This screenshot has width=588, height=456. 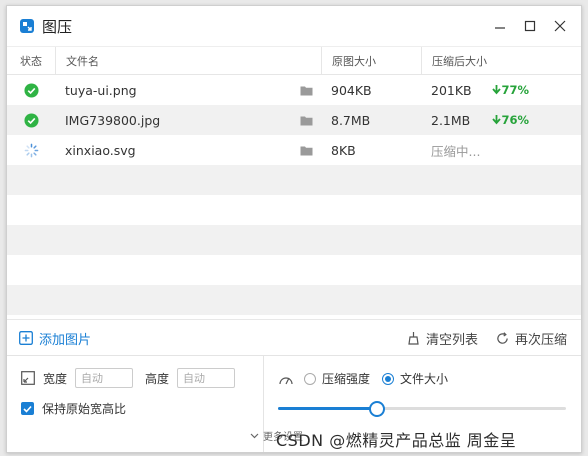 What do you see at coordinates (346, 379) in the screenshot?
I see `mode-strength-label: 压缩强度` at bounding box center [346, 379].